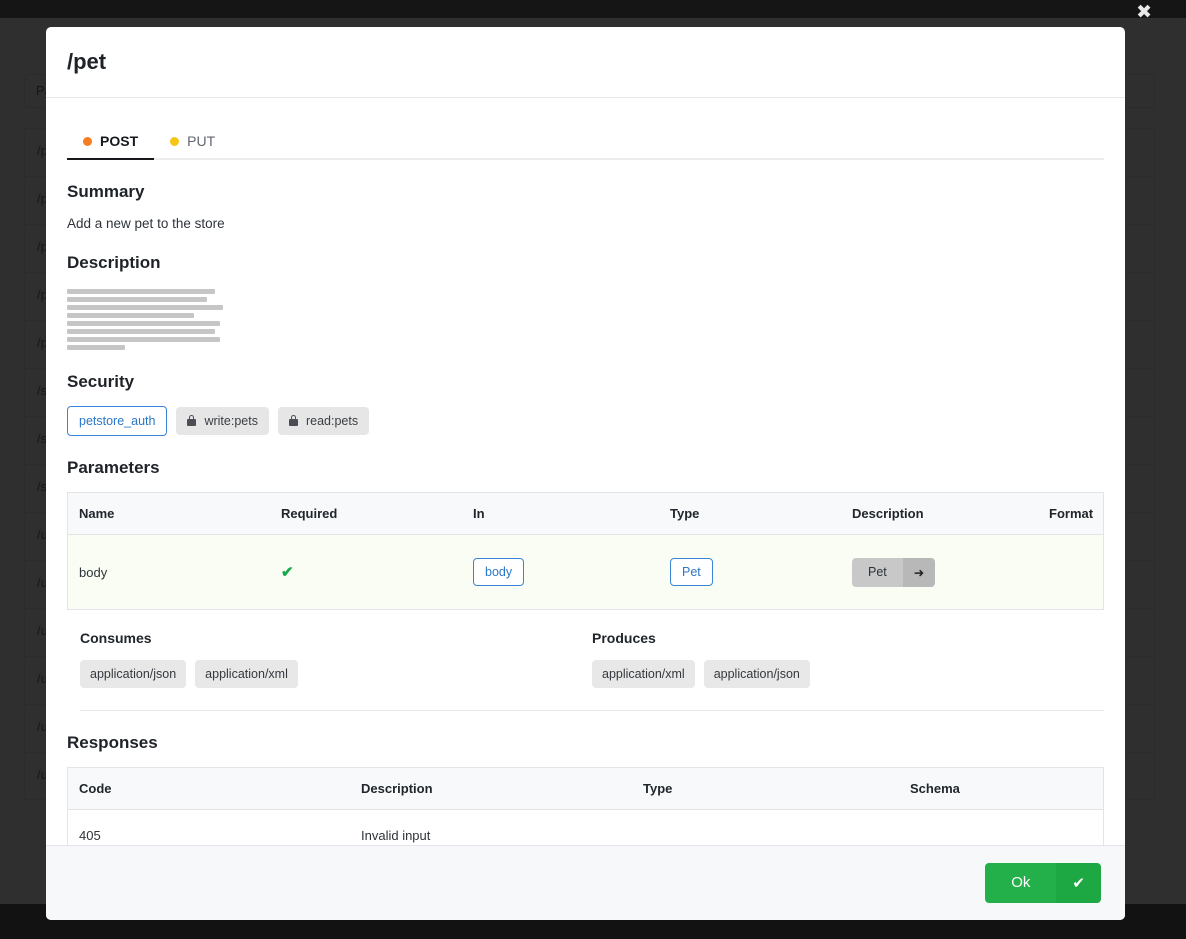  What do you see at coordinates (332, 421) in the screenshot?
I see `security-scope-read-label: read:pets` at bounding box center [332, 421].